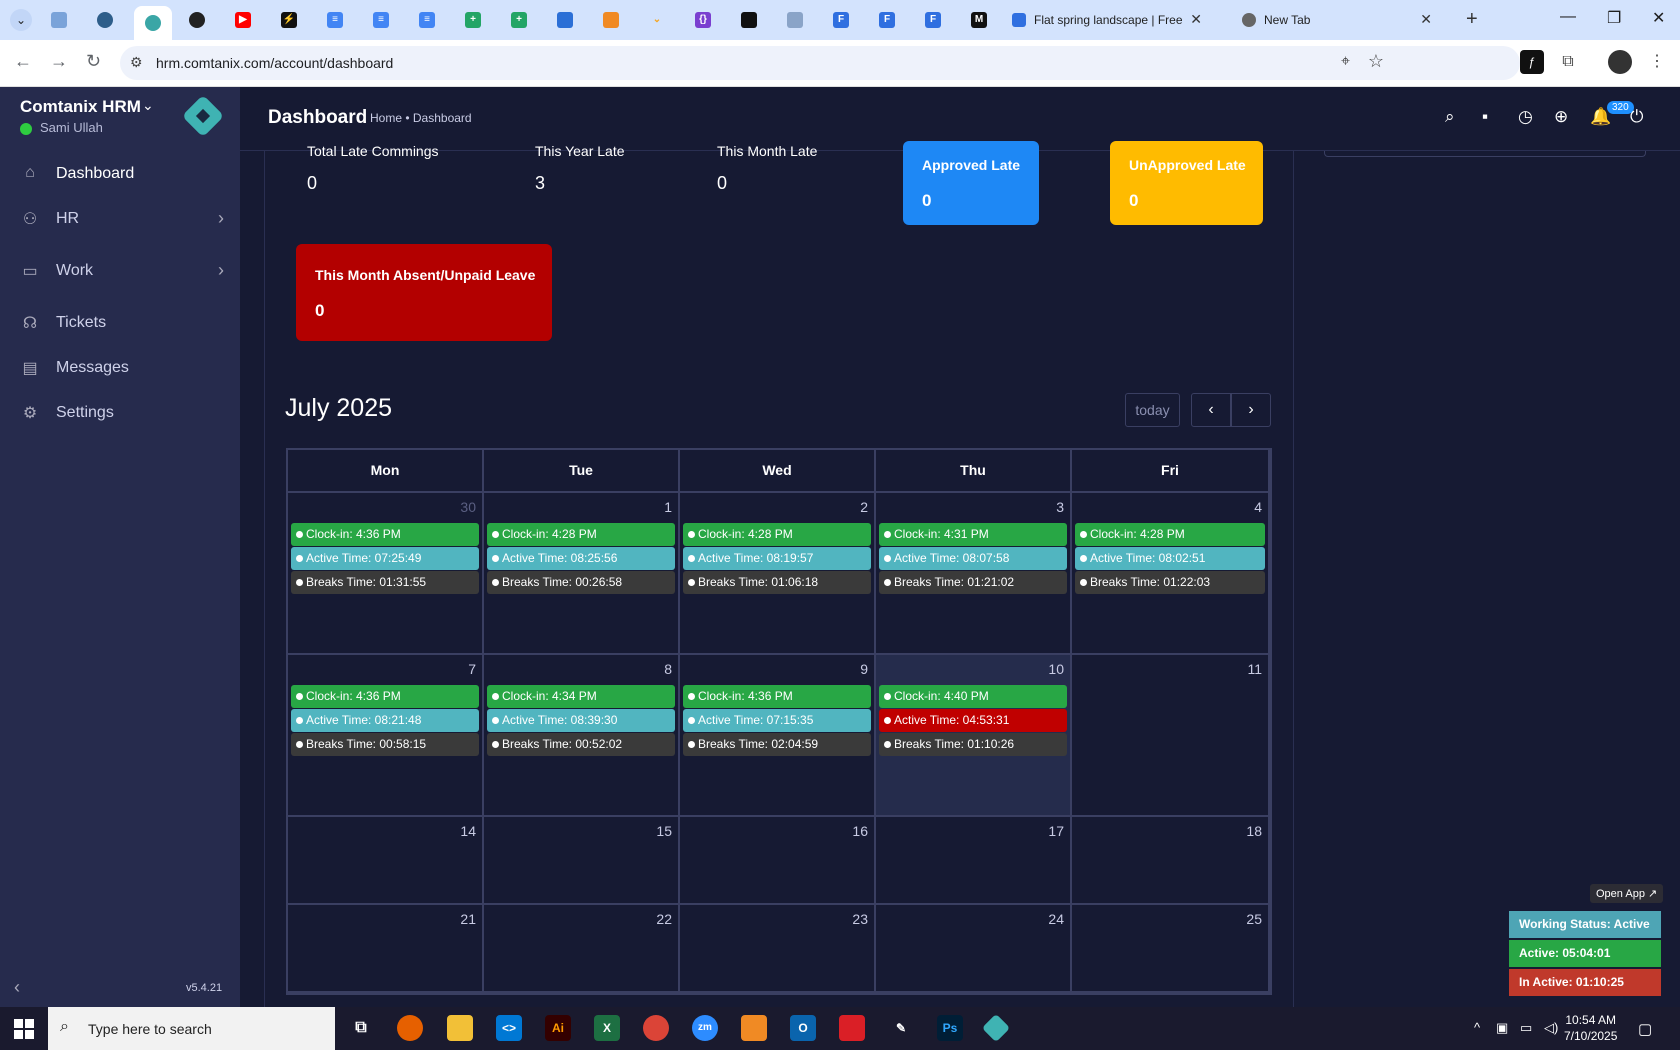 The width and height of the screenshot is (1680, 1050). Describe the element at coordinates (754, 1028) in the screenshot. I see `xampp-icon` at that location.